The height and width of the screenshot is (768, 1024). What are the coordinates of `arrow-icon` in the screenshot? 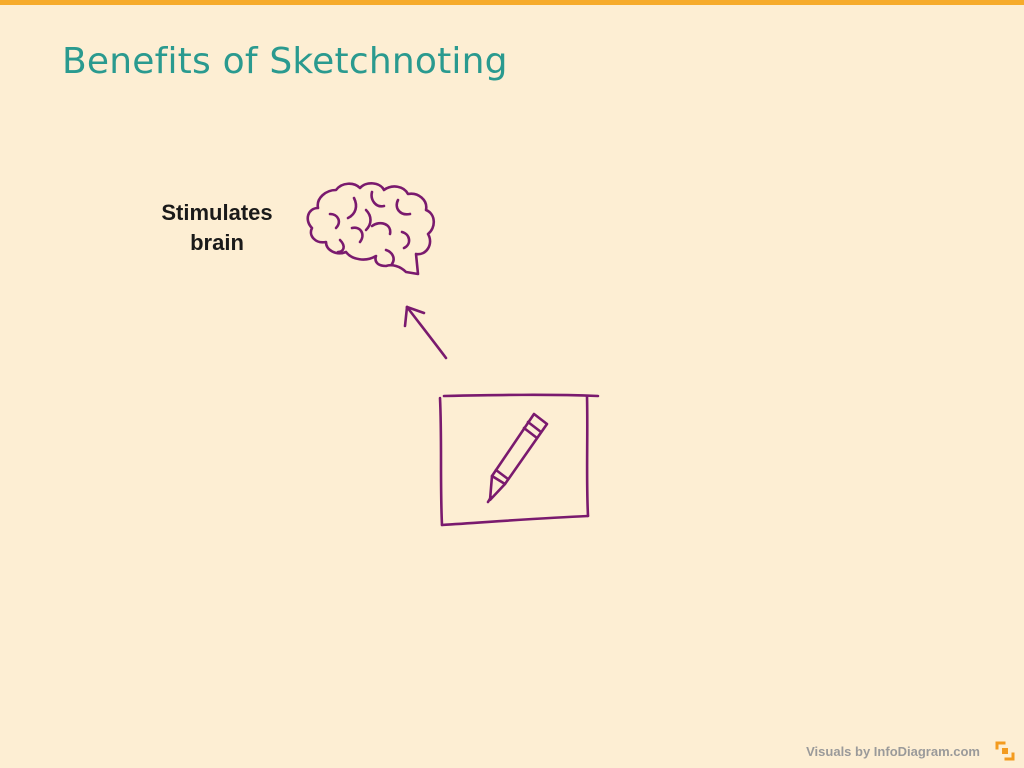 It's located at (425, 332).